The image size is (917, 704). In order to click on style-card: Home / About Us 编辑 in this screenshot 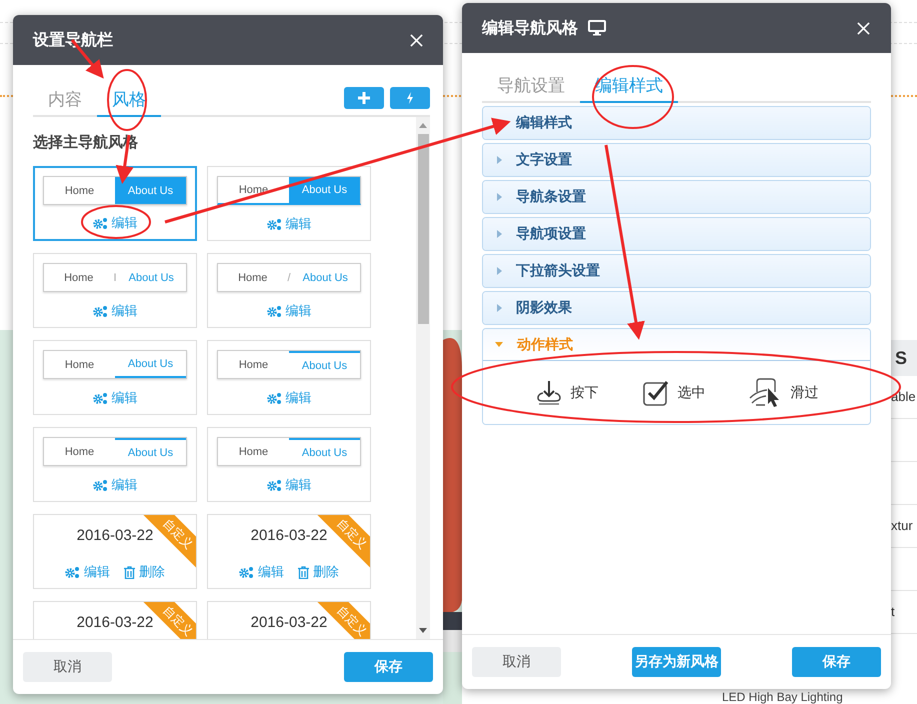, I will do `click(289, 290)`.